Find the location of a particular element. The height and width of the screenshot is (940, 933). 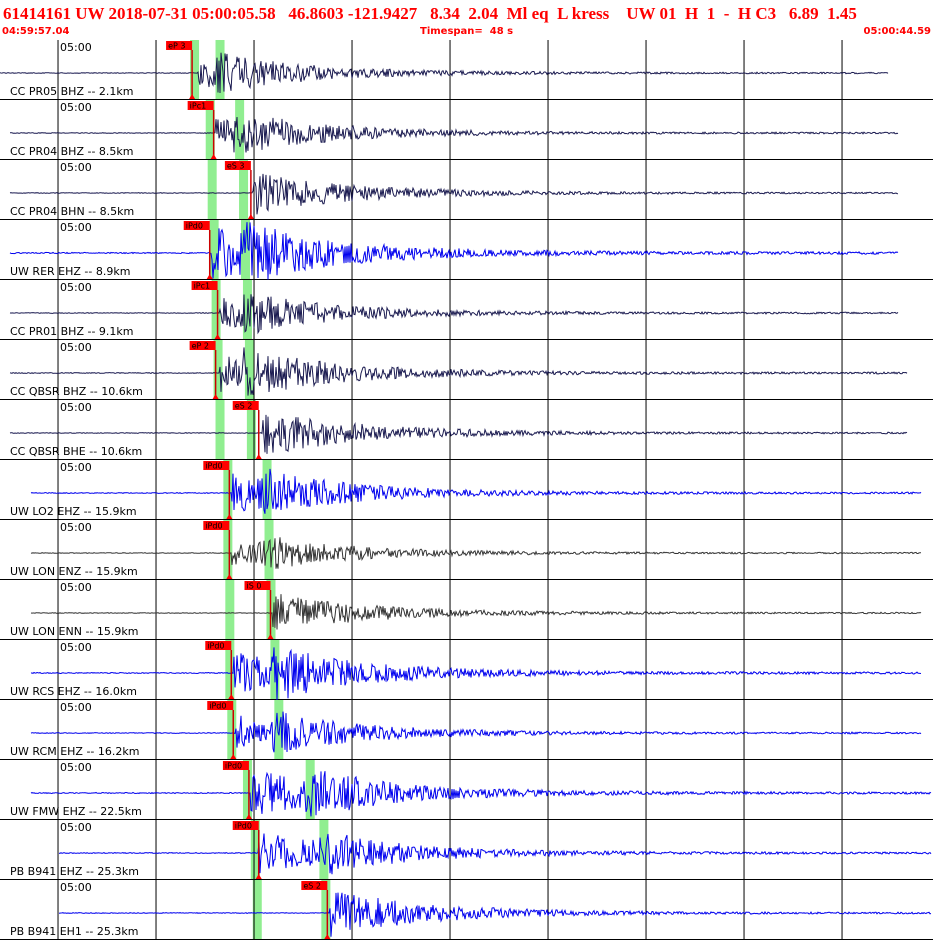

title-field: eq is located at coordinates (540, 13).